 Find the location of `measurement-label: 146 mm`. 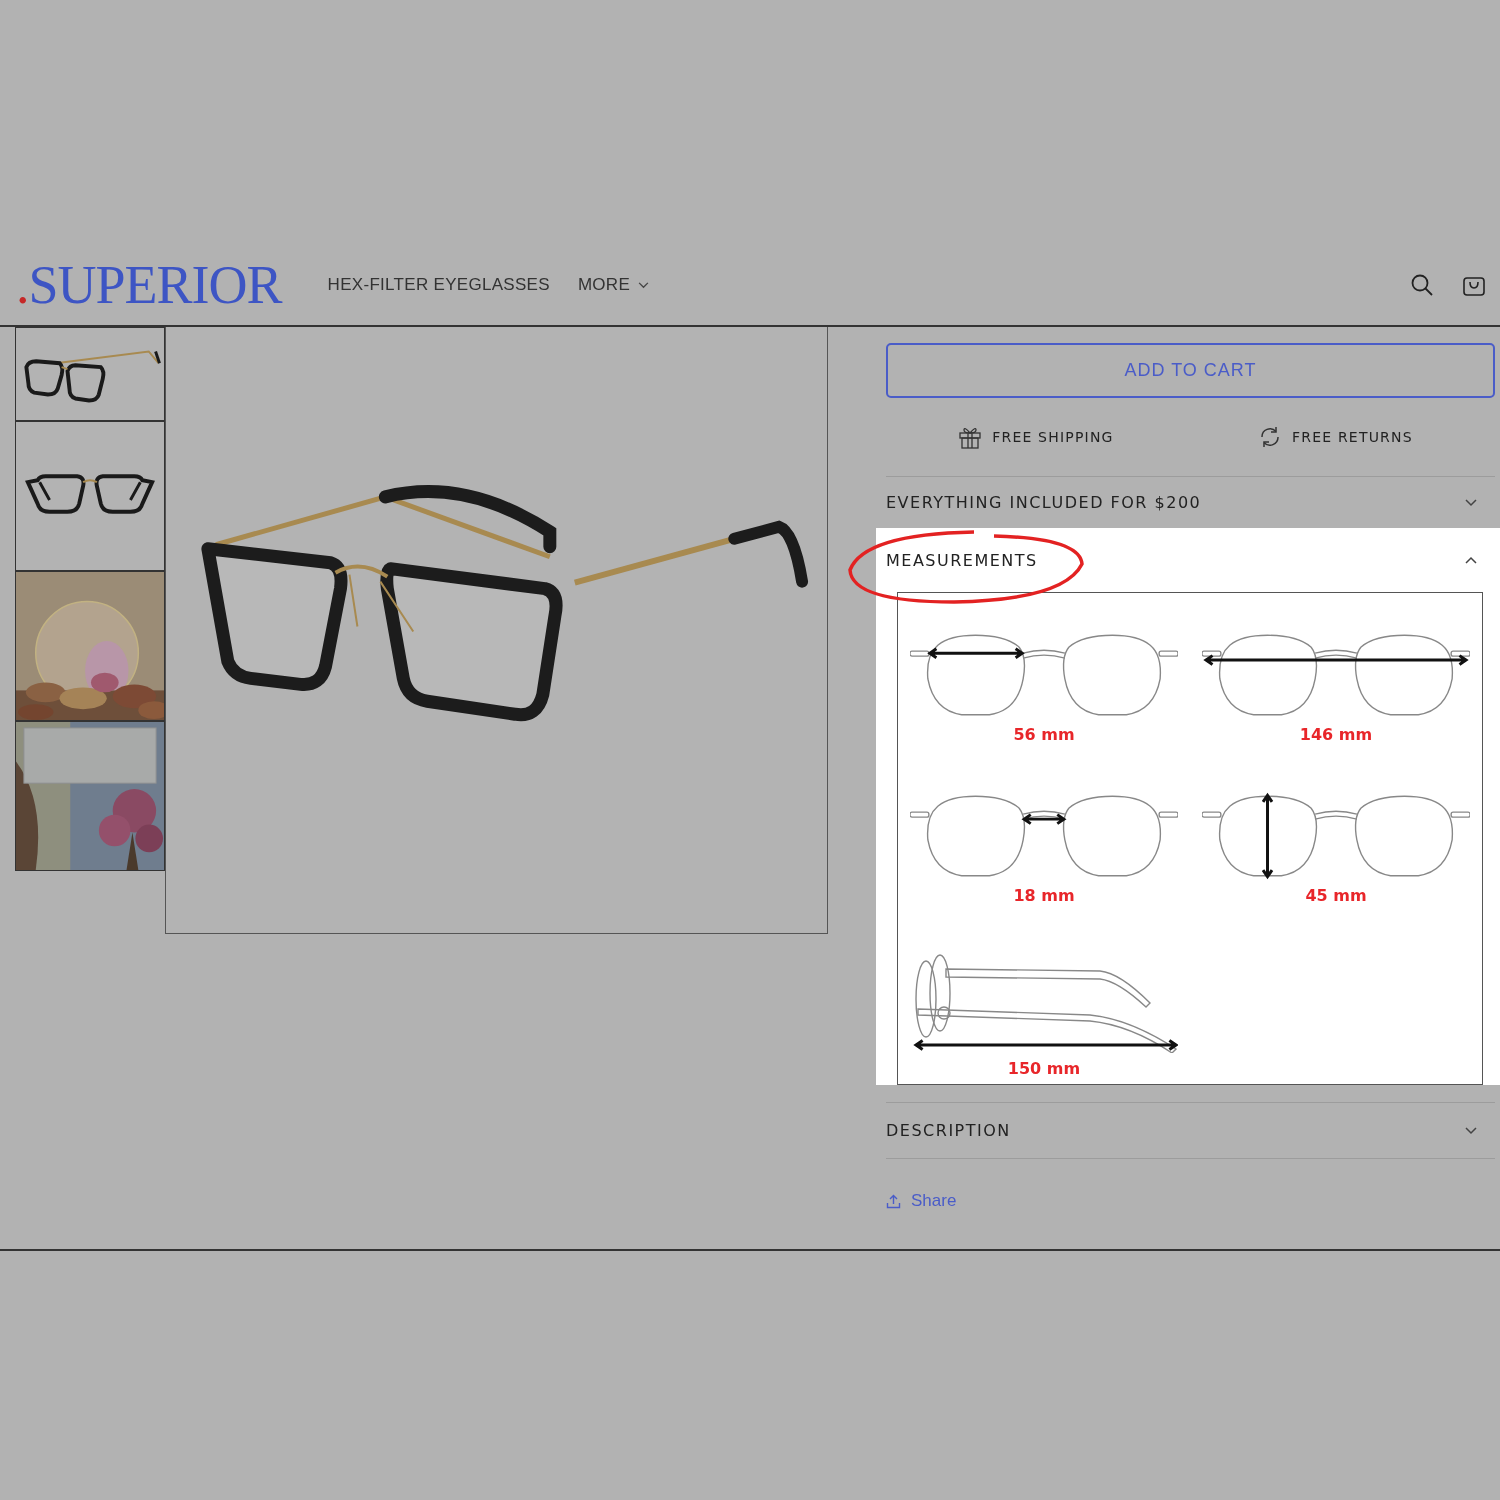

measurement-label: 146 mm is located at coordinates (1336, 734).